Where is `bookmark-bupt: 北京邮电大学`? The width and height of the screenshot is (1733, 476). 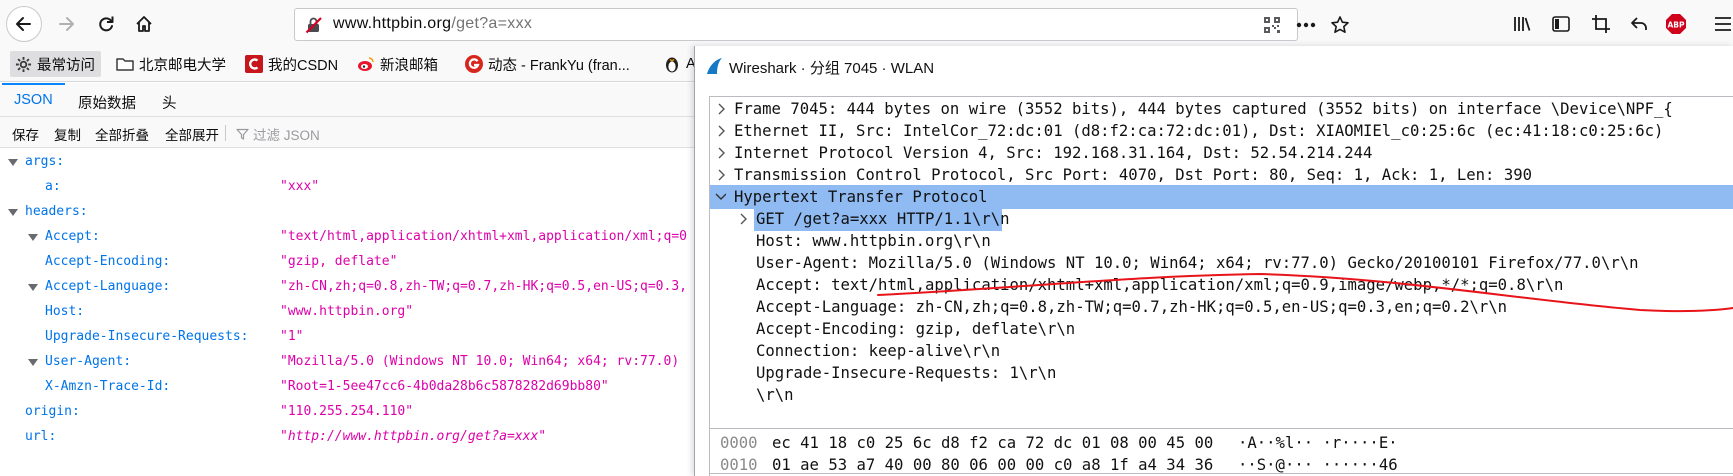 bookmark-bupt: 北京邮电大学 is located at coordinates (171, 64).